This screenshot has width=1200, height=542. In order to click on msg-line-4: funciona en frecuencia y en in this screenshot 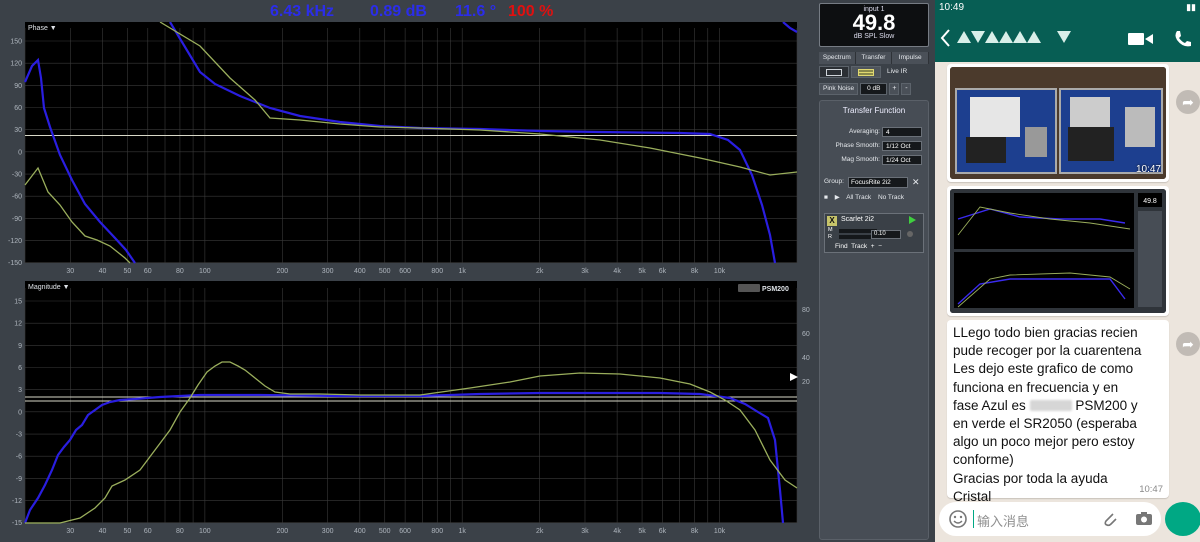, I will do `click(1036, 387)`.